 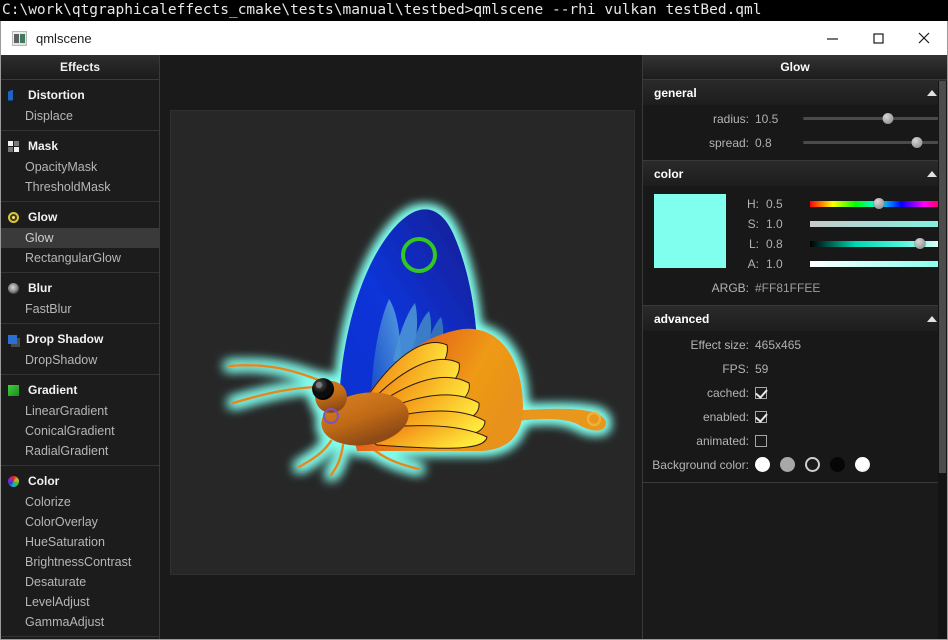 I want to click on sidebar-item-glow: Glow, so click(x=80, y=238).